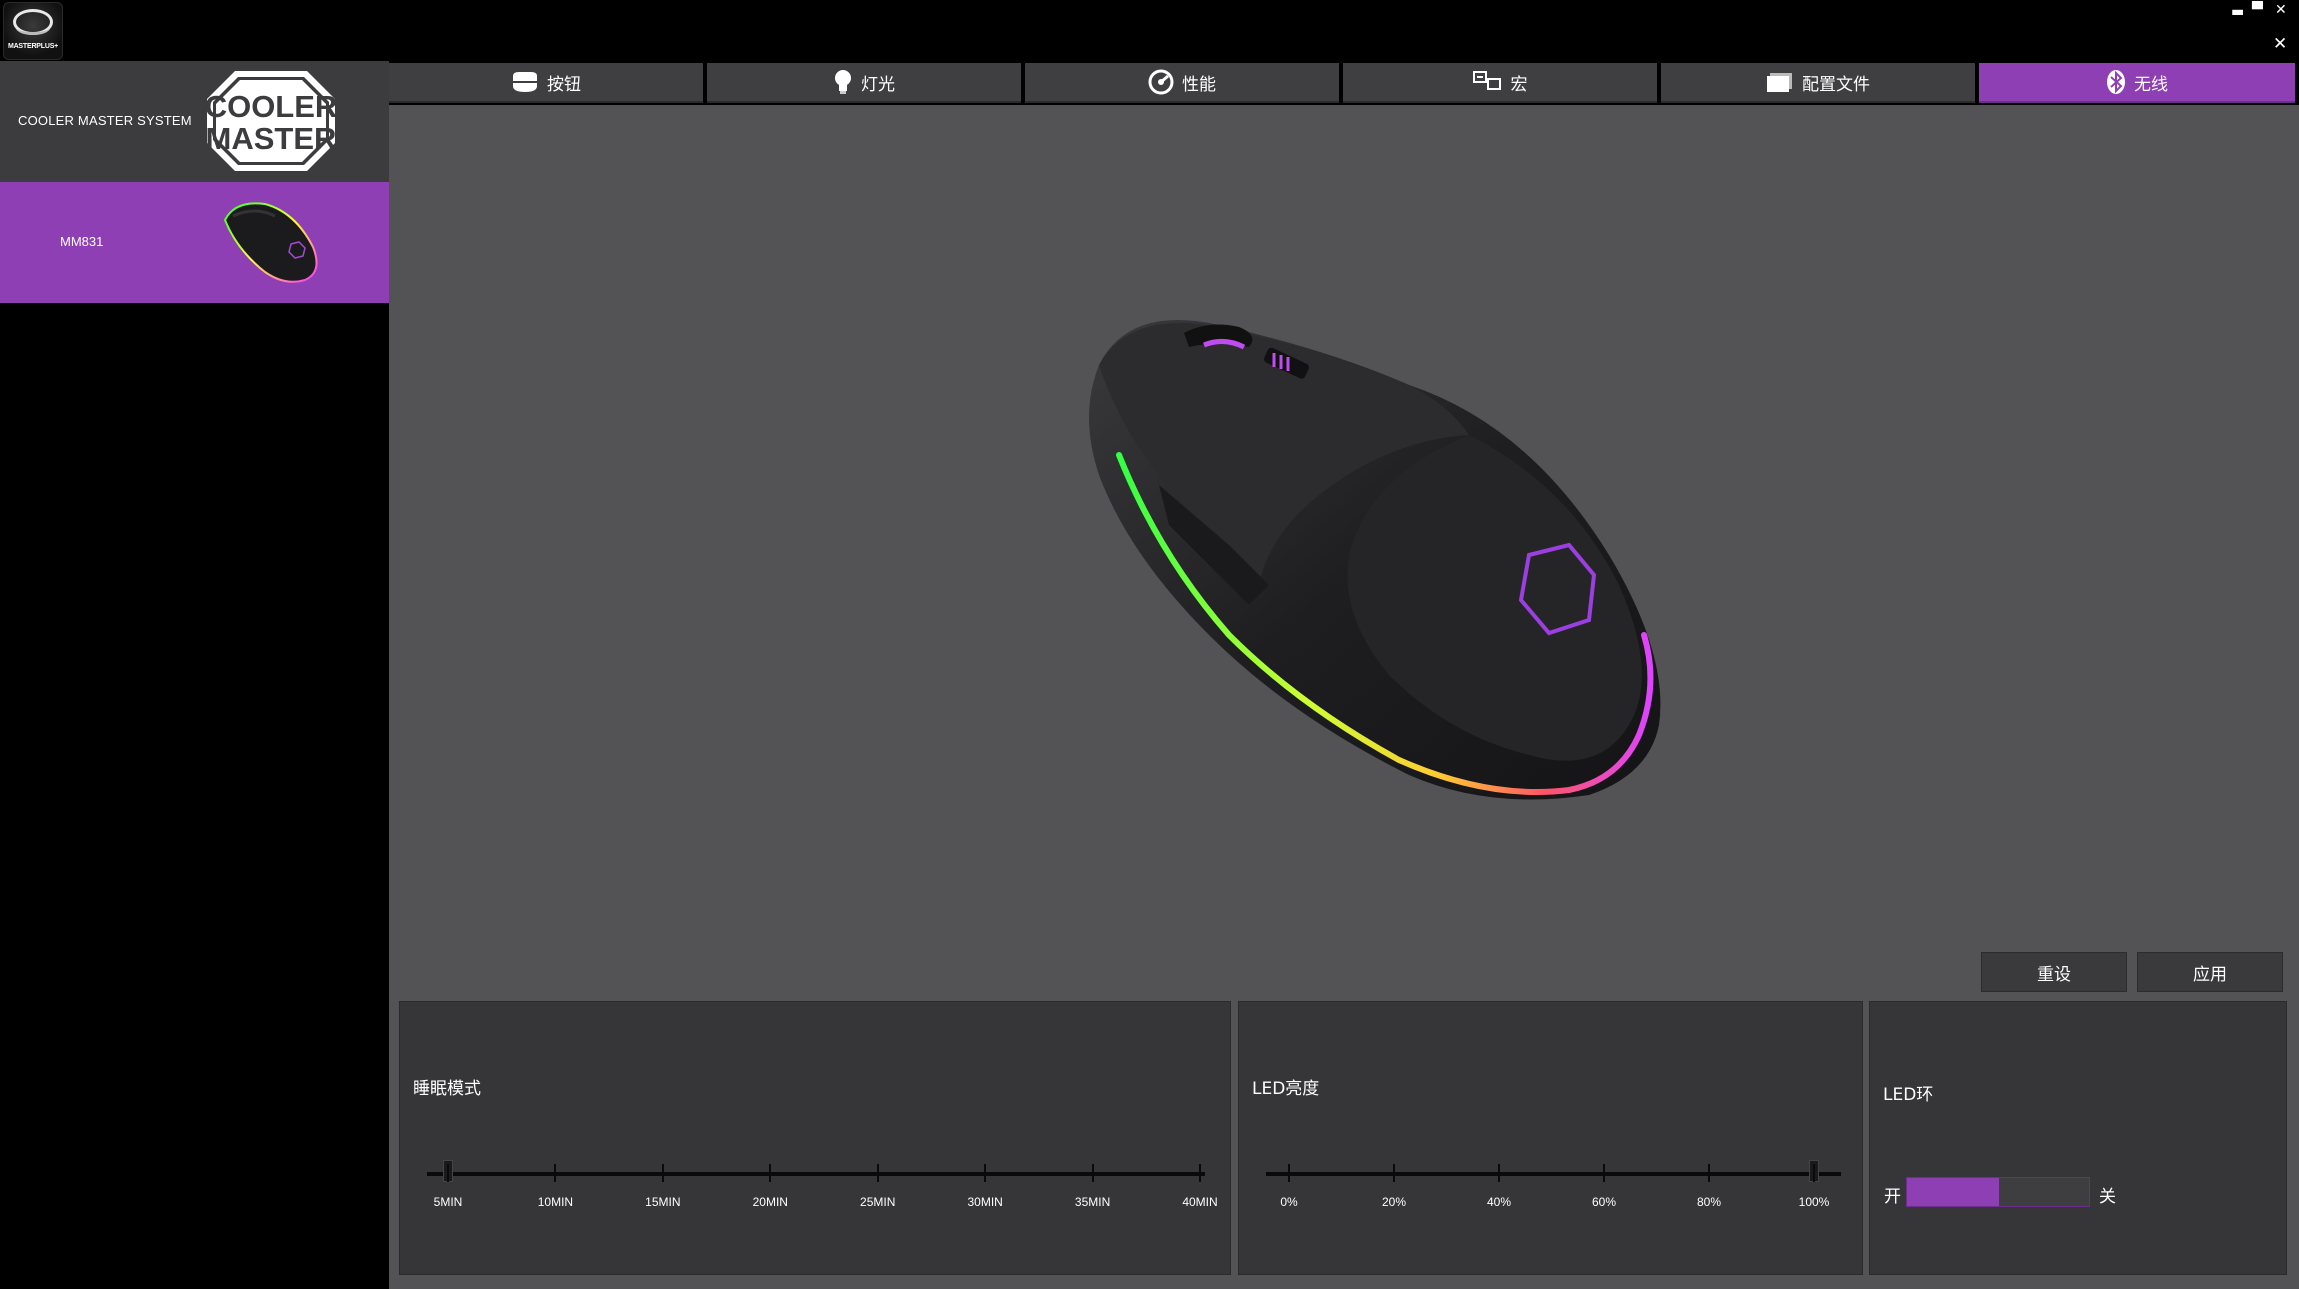  Describe the element at coordinates (194, 242) in the screenshot. I see `sidebar-item-mm831: MM831` at that location.